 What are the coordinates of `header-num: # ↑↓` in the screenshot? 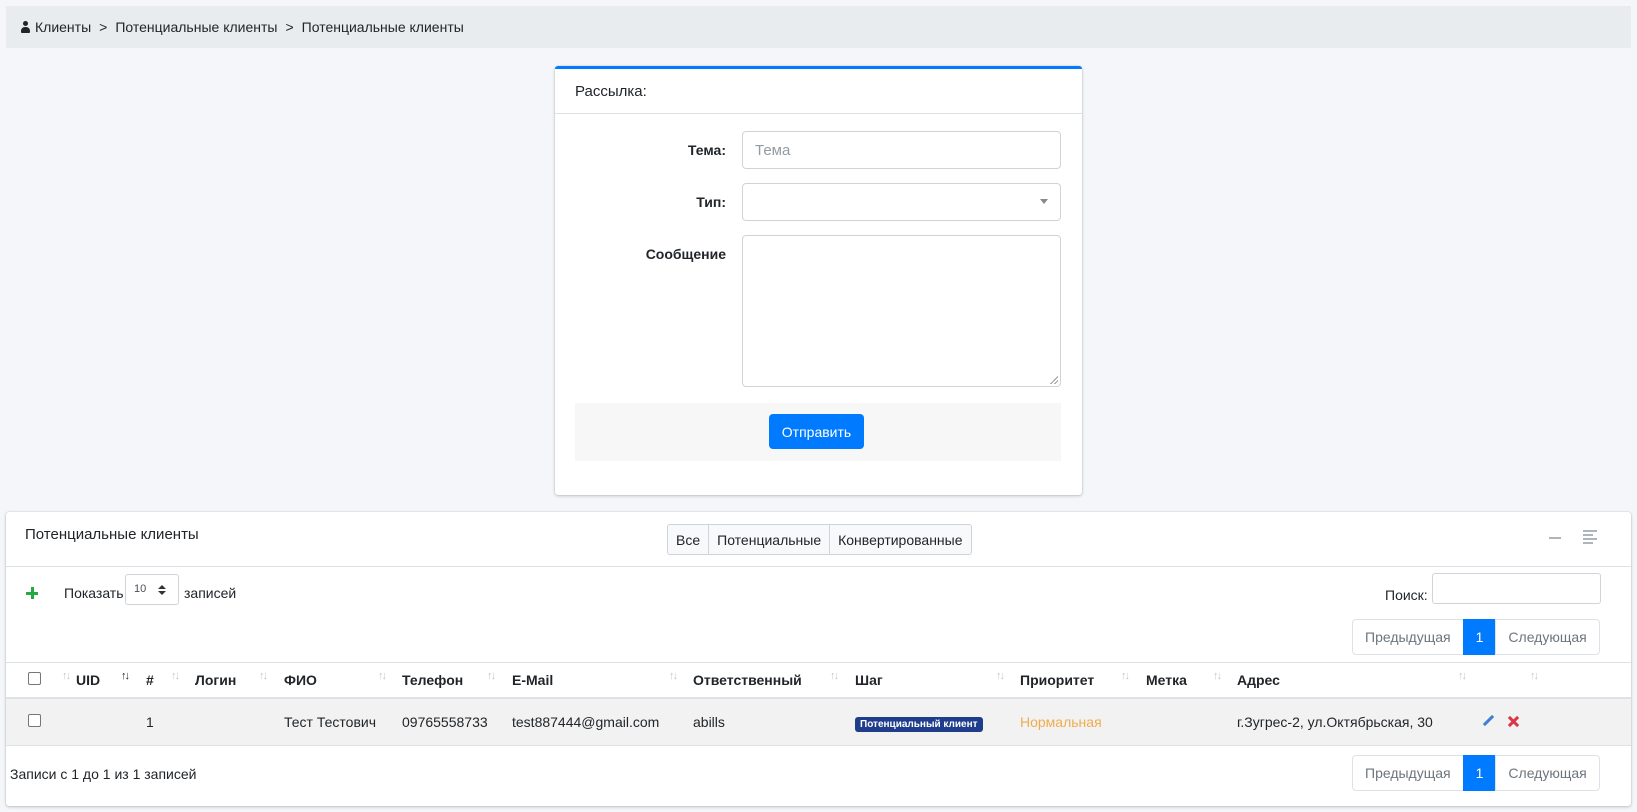 It's located at (170, 680).